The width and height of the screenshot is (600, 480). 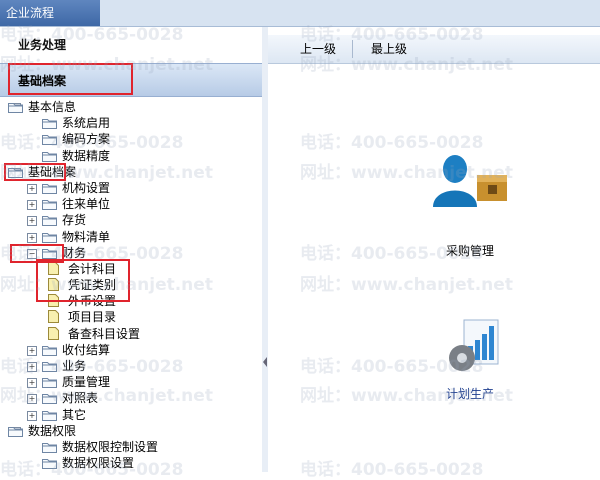 I want to click on toolbar-divider, so click(x=352, y=49).